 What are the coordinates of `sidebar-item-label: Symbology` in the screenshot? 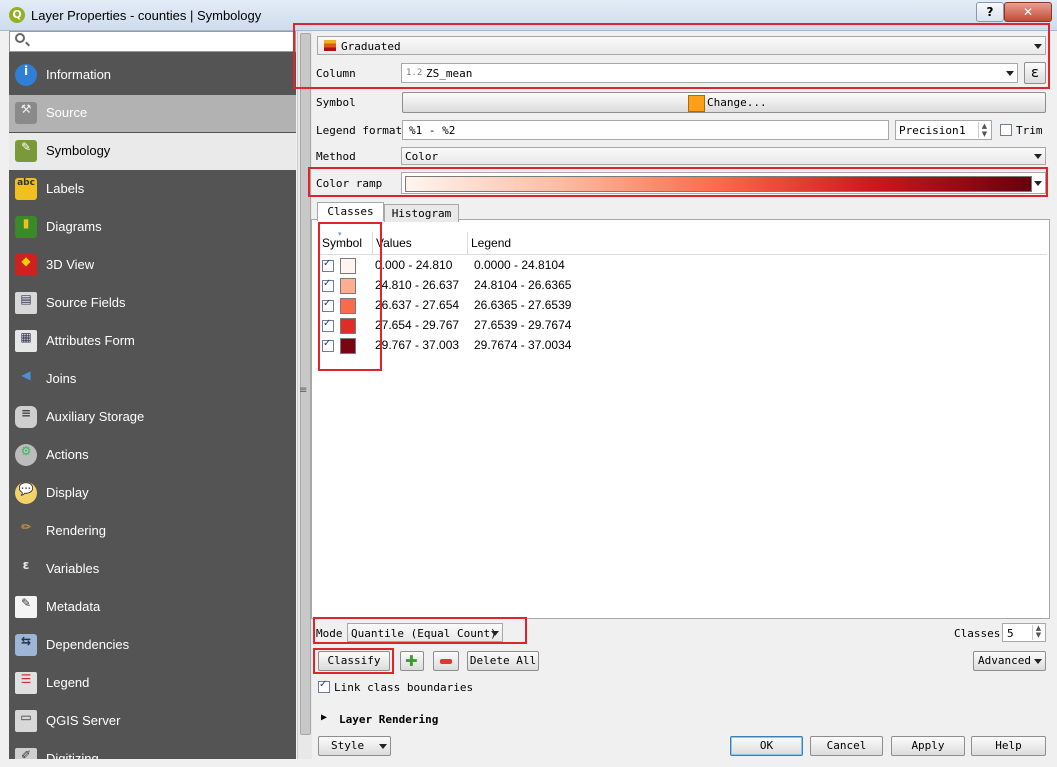 It's located at (78, 150).